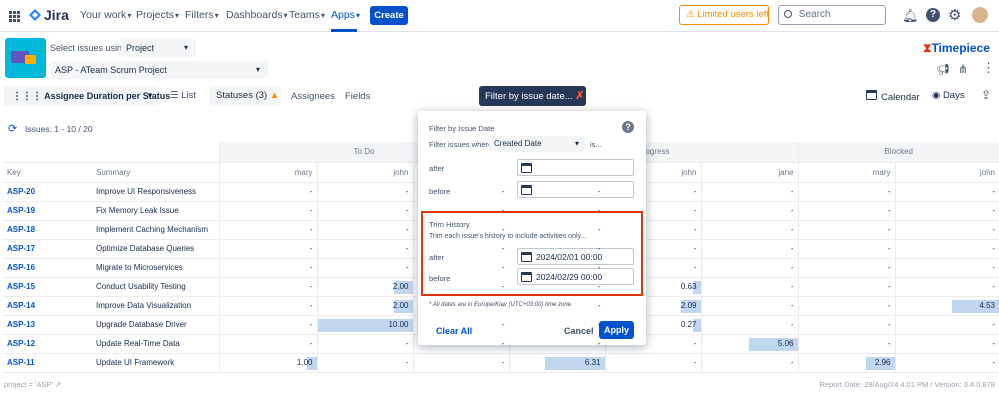 The height and width of the screenshot is (396, 999). What do you see at coordinates (954, 15) in the screenshot?
I see `settings-icon: ⚙` at bounding box center [954, 15].